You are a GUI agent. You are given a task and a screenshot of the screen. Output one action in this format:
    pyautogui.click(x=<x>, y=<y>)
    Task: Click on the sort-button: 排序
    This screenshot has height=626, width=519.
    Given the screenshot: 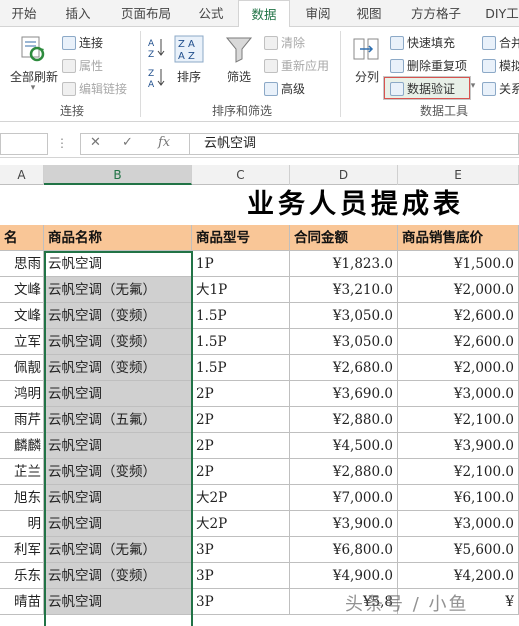 What is the action you would take?
    pyautogui.click(x=189, y=76)
    